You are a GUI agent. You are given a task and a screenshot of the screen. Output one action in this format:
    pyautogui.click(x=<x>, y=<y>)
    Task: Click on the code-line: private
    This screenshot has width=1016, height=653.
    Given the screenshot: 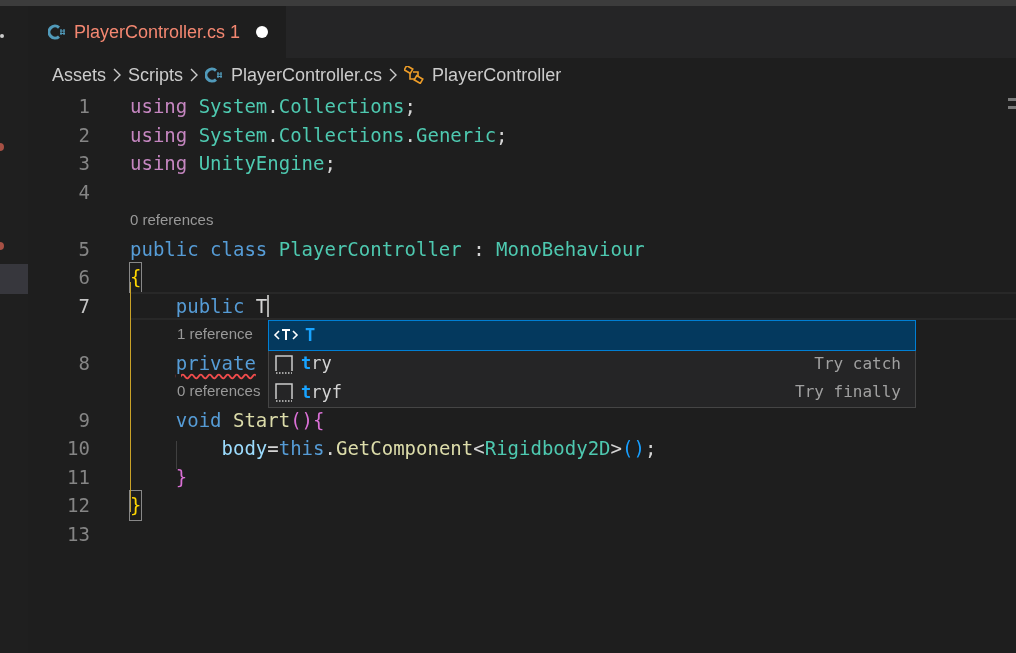 What is the action you would take?
    pyautogui.click(x=215, y=363)
    